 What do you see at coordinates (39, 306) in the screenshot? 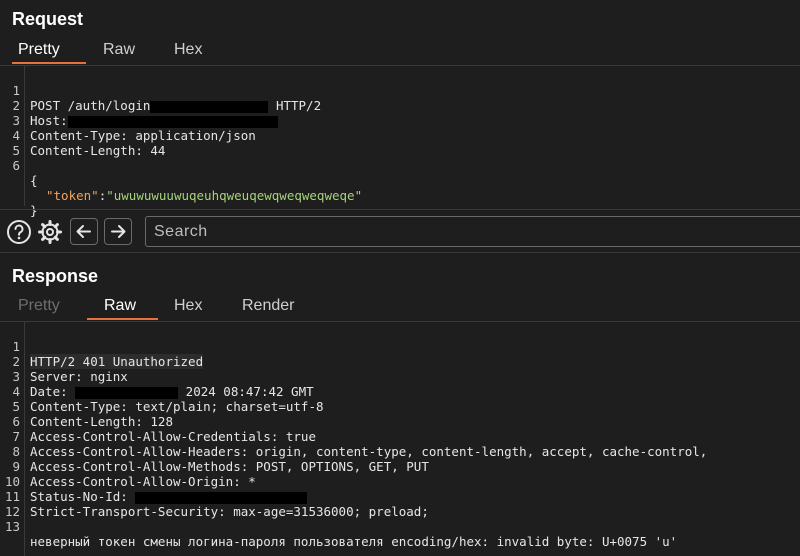
I see `response-tab-pretty: Pretty` at bounding box center [39, 306].